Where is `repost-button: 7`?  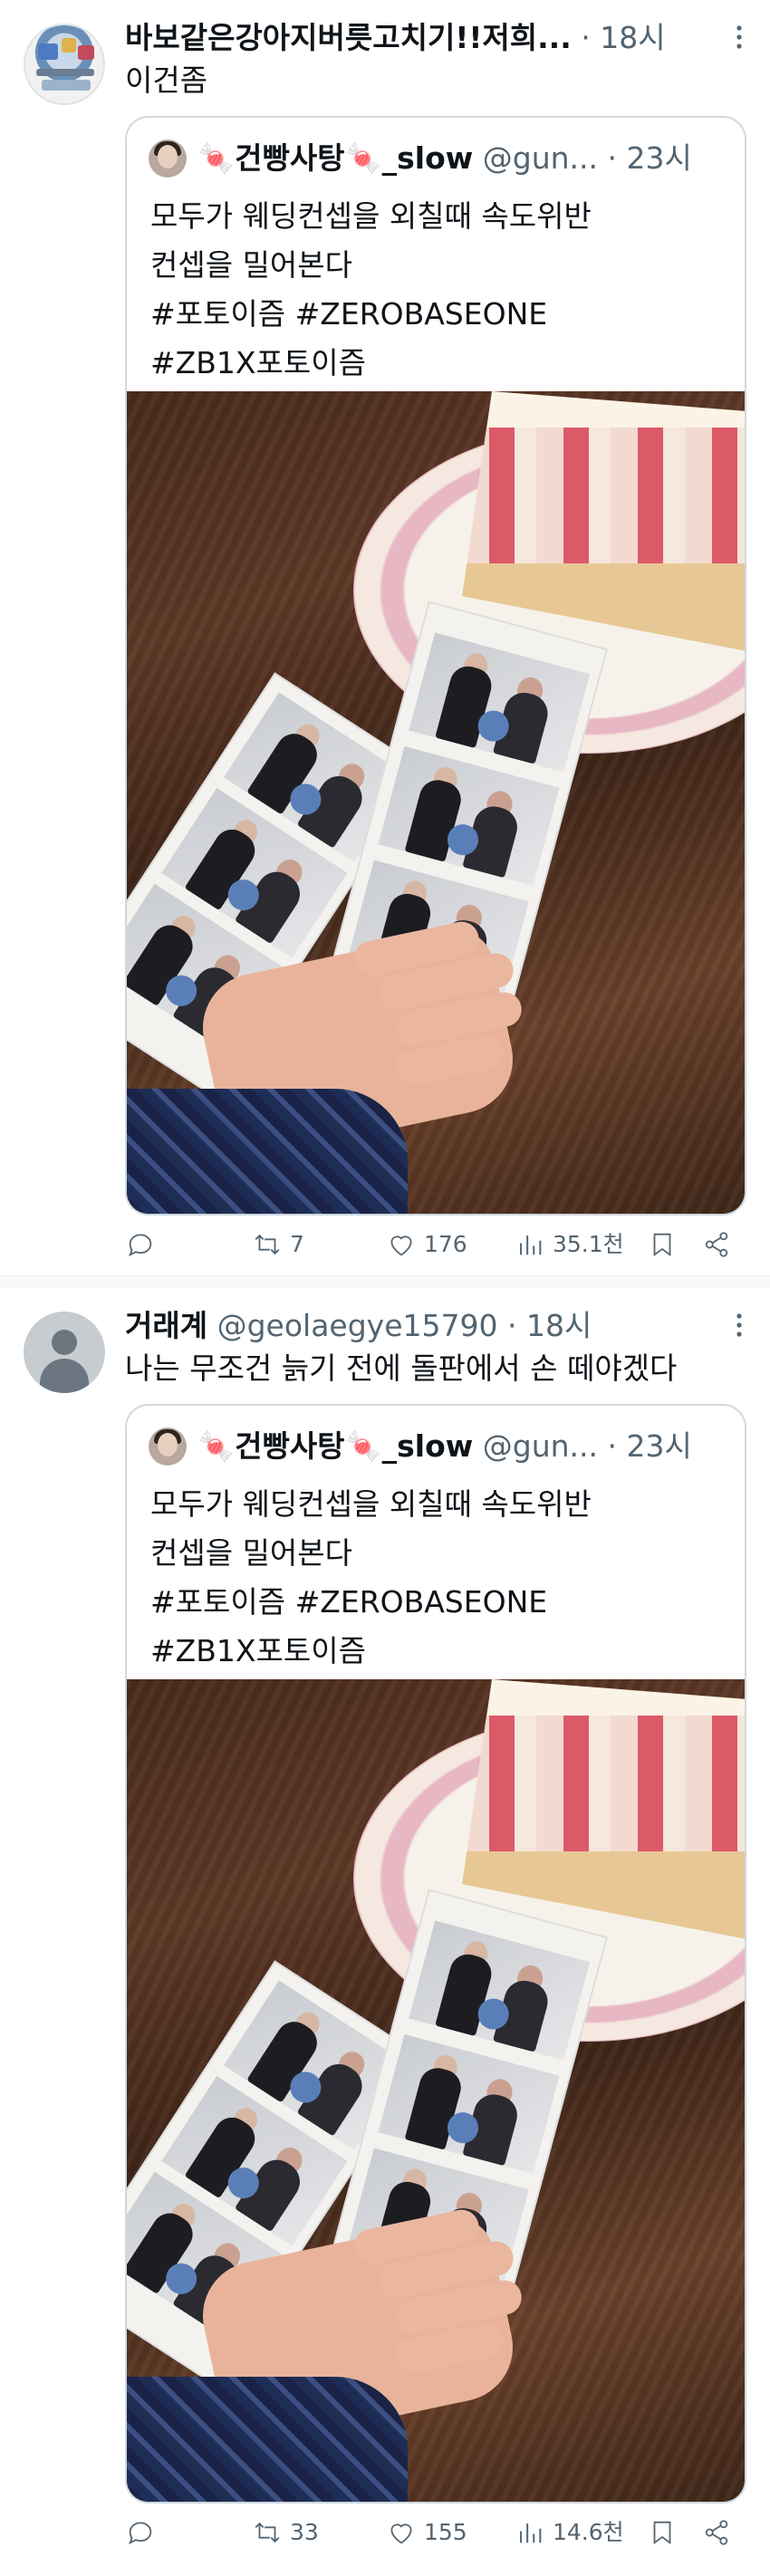 repost-button: 7 is located at coordinates (278, 1244).